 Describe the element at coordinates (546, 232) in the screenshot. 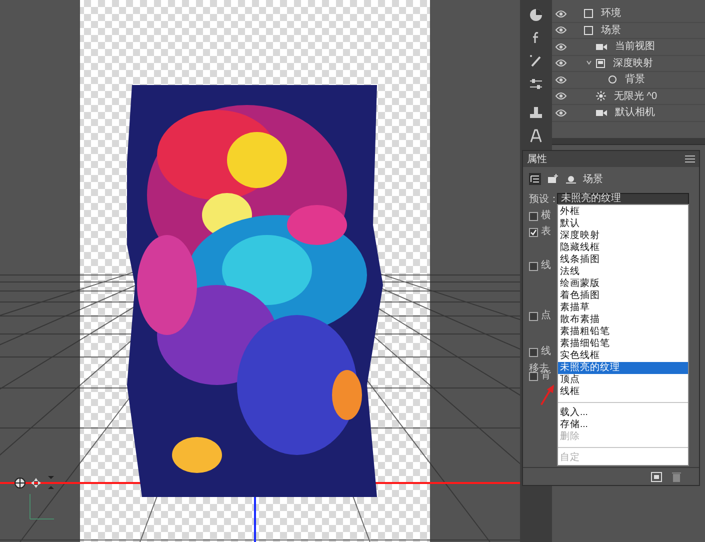

I see `option-label: 表` at that location.